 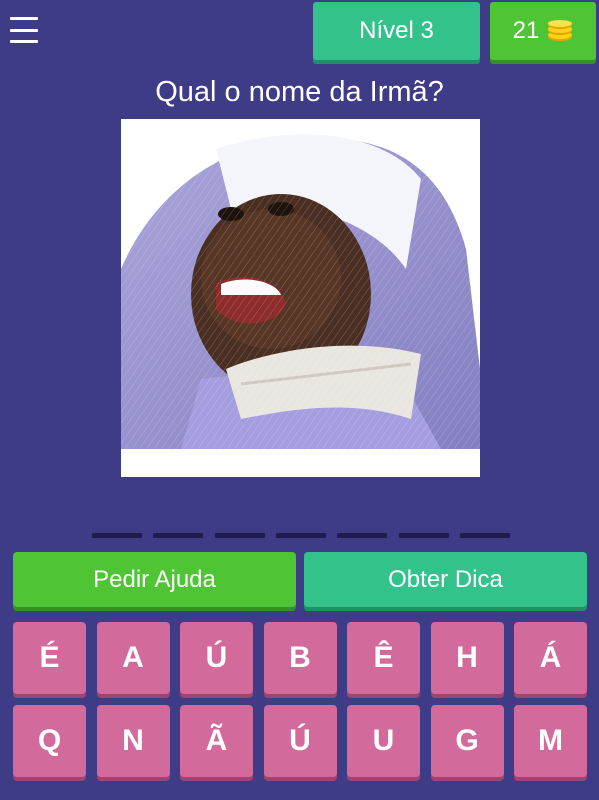 I want to click on letter-key: Ã, so click(x=216, y=741).